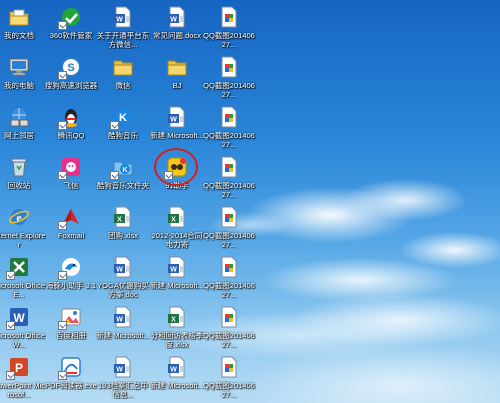 The width and height of the screenshot is (500, 403). Describe the element at coordinates (177, 79) in the screenshot. I see `desktop-icon-folder: BJ` at that location.